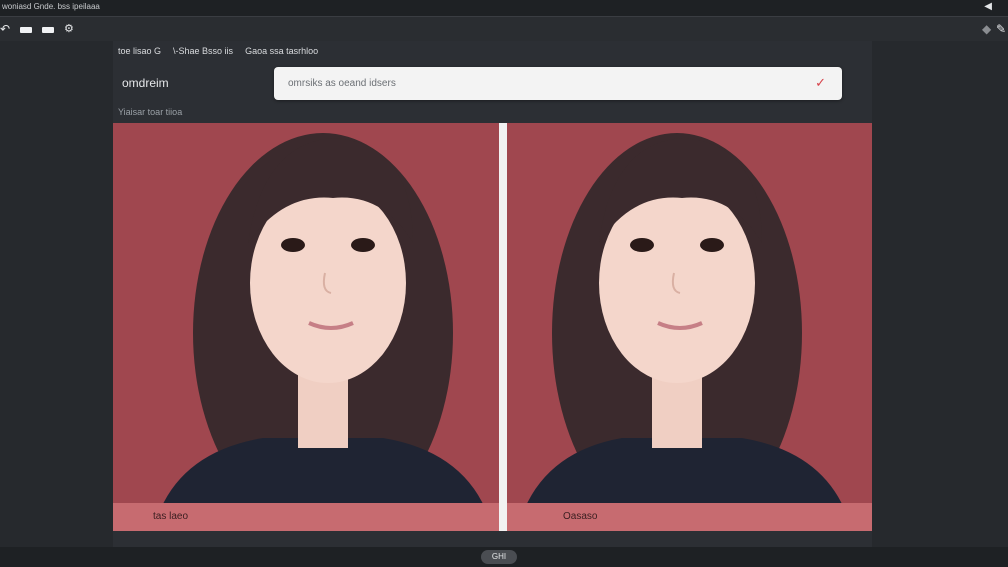 This screenshot has width=1008, height=567. What do you see at coordinates (499, 557) in the screenshot?
I see `bottom-button: GHI` at bounding box center [499, 557].